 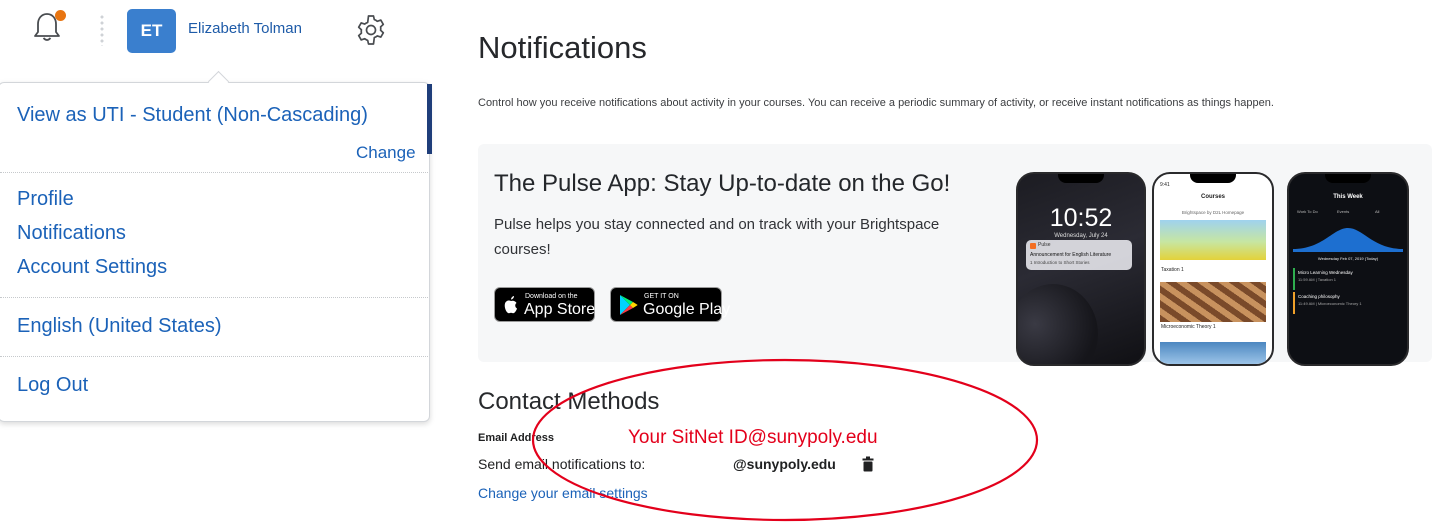 I want to click on this-week-item-1: Micro Learning Wednesday, so click(x=1325, y=272).